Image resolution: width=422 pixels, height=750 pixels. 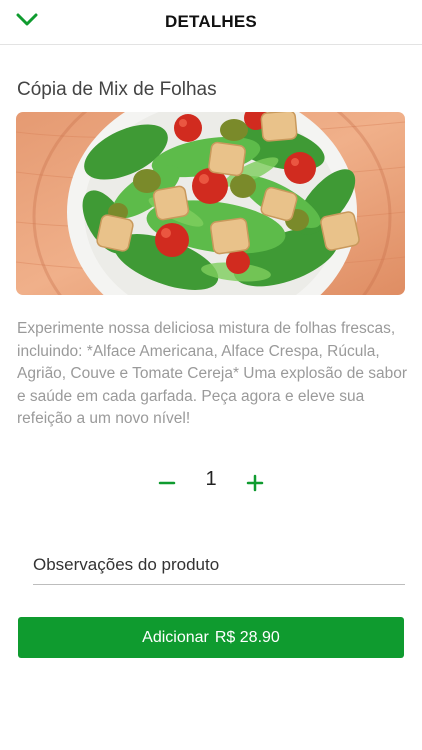 I want to click on plus-icon, so click(x=255, y=485).